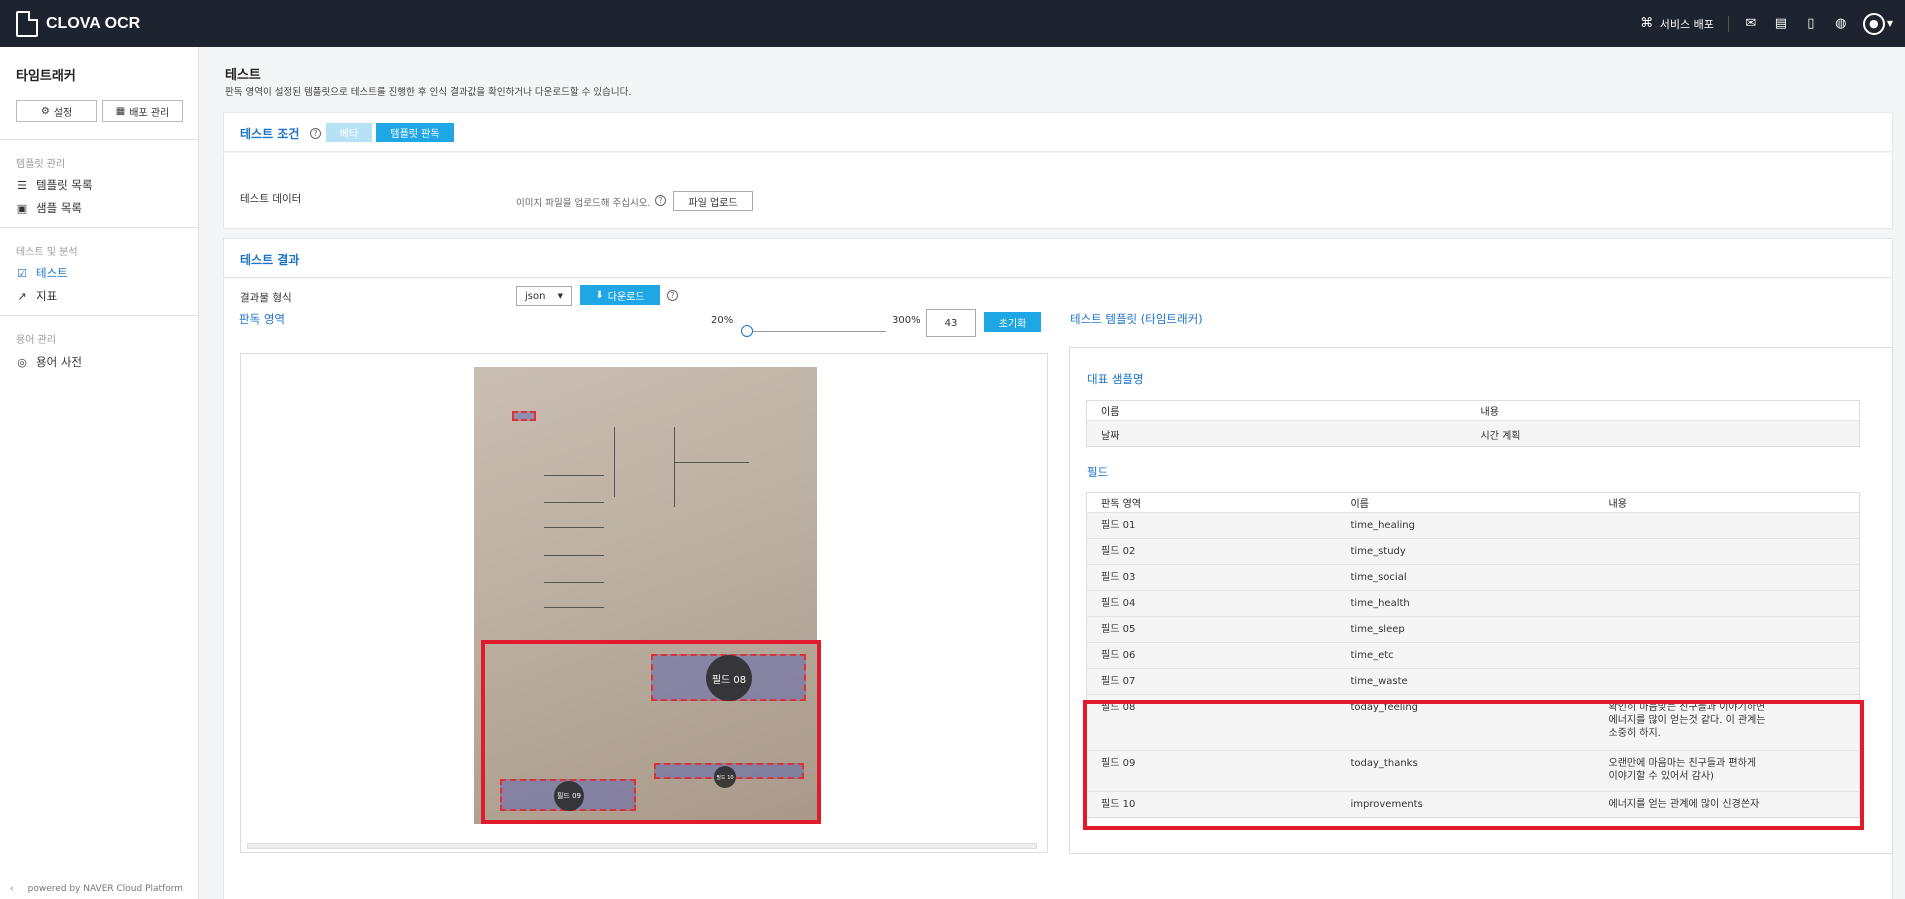  I want to click on col-read-area: 판독 영역, so click(1211, 502).